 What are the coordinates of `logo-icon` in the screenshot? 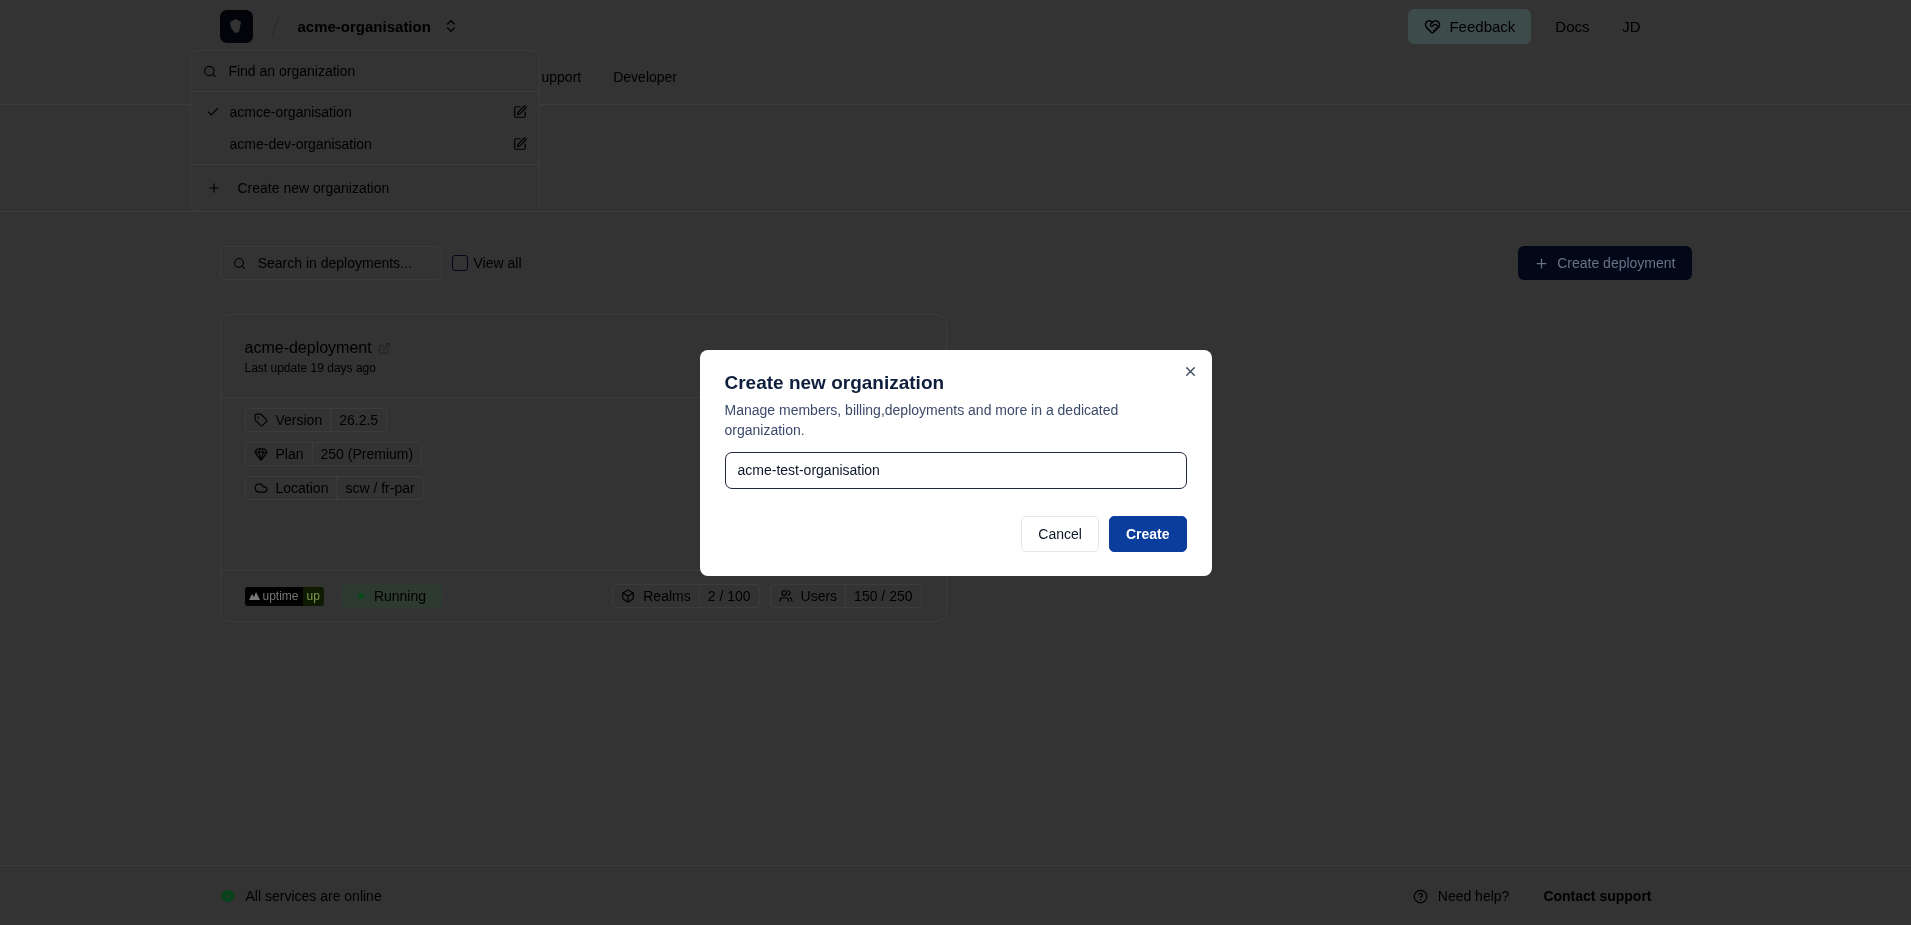 It's located at (236, 26).